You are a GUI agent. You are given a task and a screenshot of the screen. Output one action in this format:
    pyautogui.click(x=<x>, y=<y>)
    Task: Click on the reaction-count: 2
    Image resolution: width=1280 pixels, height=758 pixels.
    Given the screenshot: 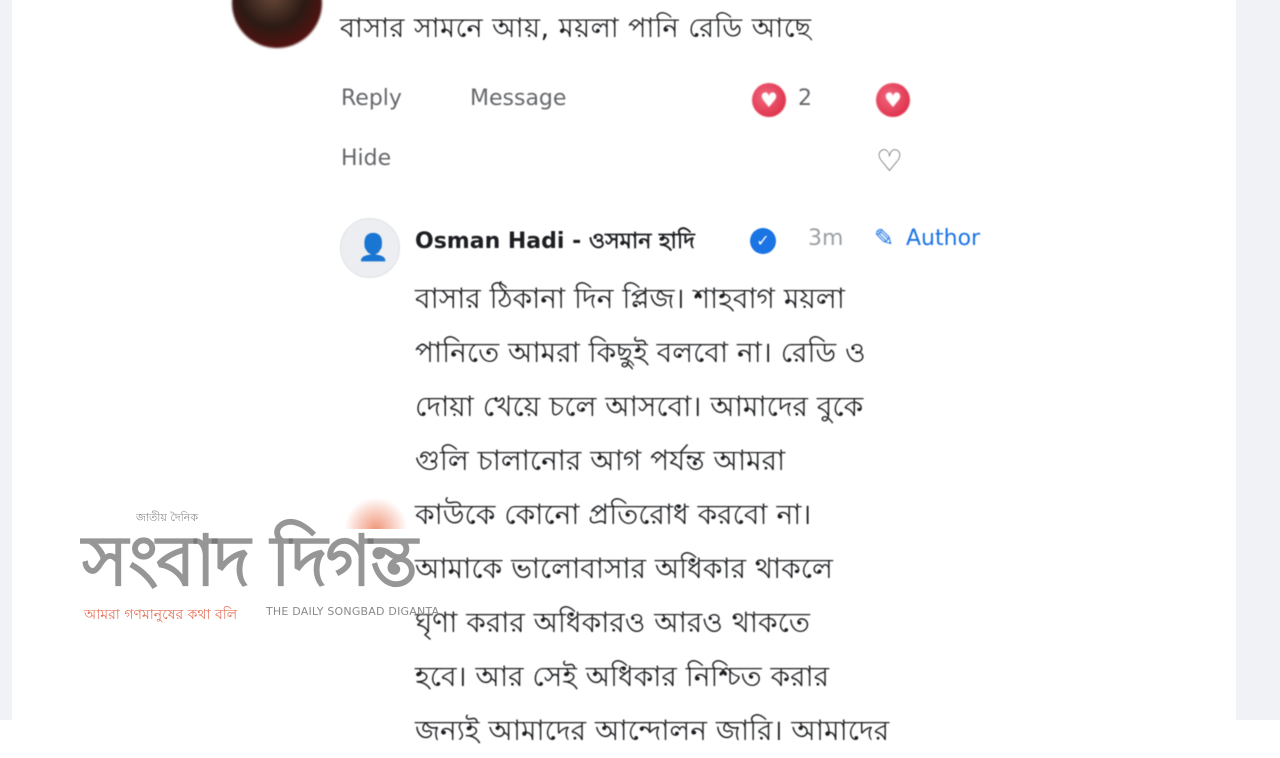 What is the action you would take?
    pyautogui.click(x=805, y=98)
    